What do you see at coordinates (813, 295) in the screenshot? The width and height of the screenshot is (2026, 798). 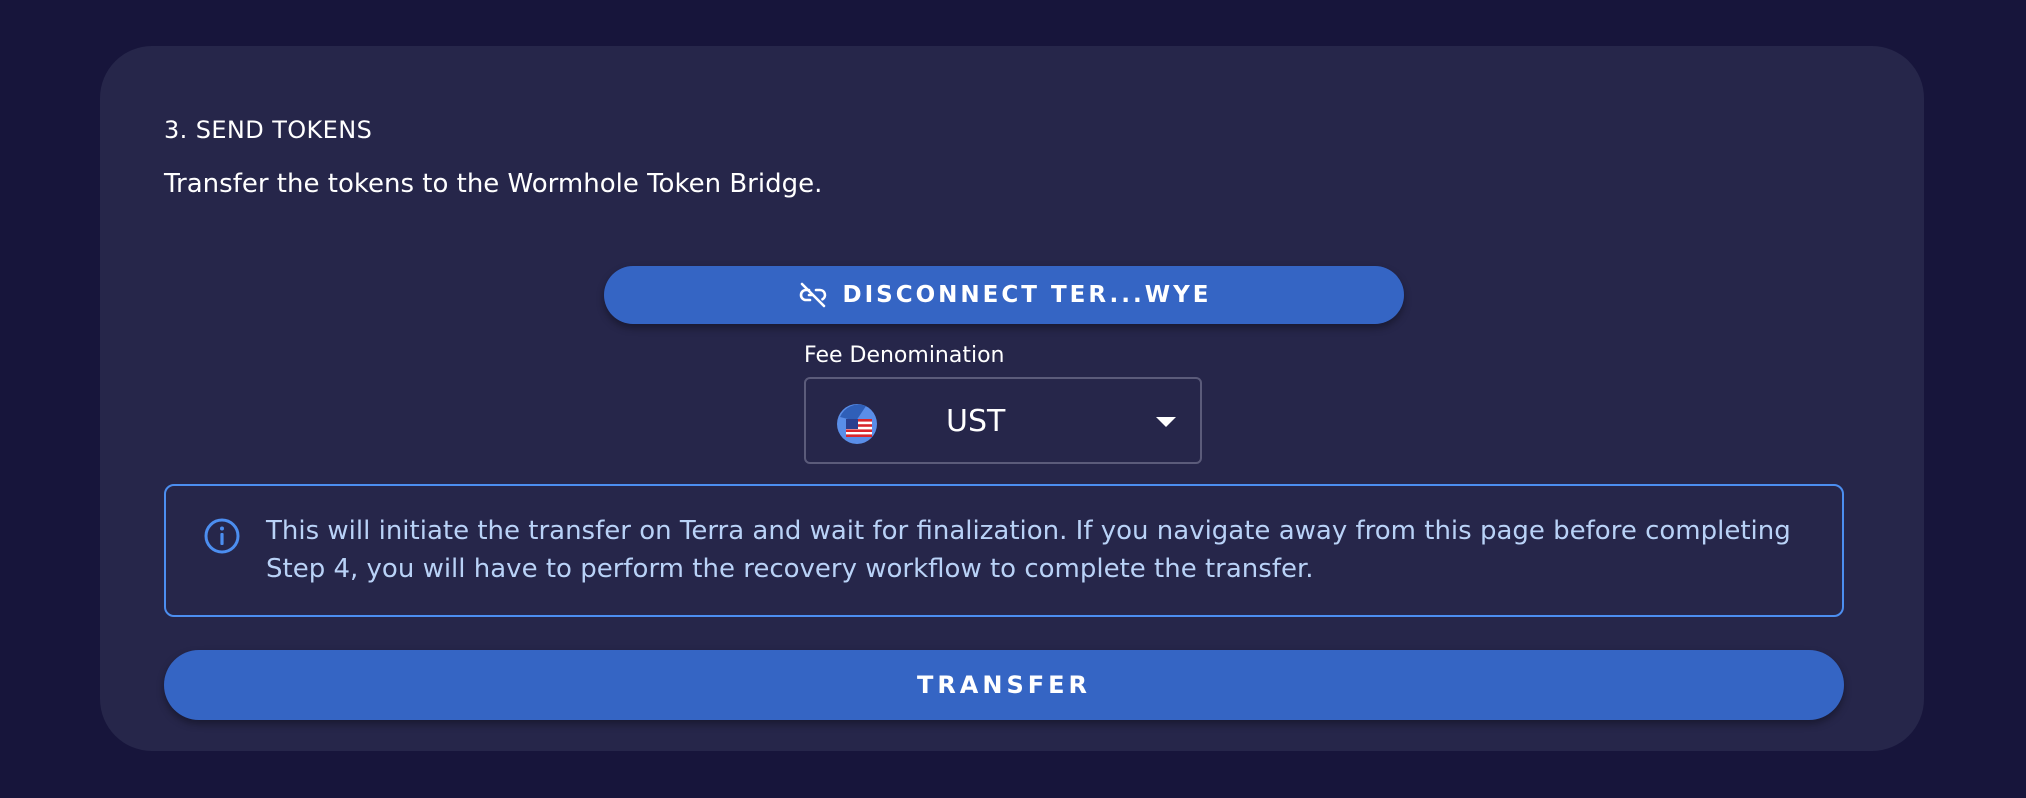 I see `link-off-icon` at bounding box center [813, 295].